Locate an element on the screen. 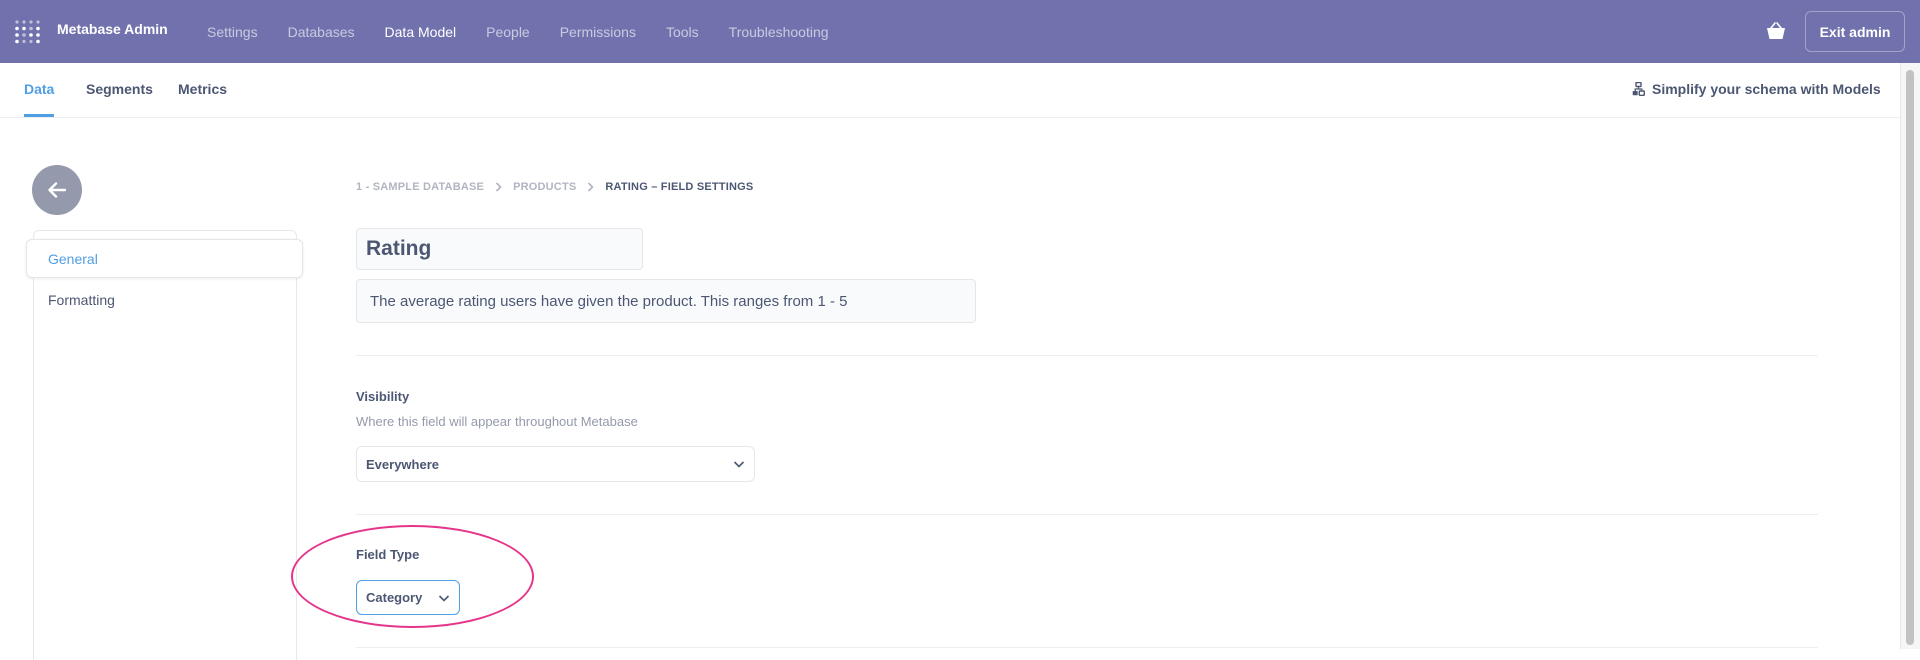 The image size is (1920, 660). back-button is located at coordinates (57, 190).